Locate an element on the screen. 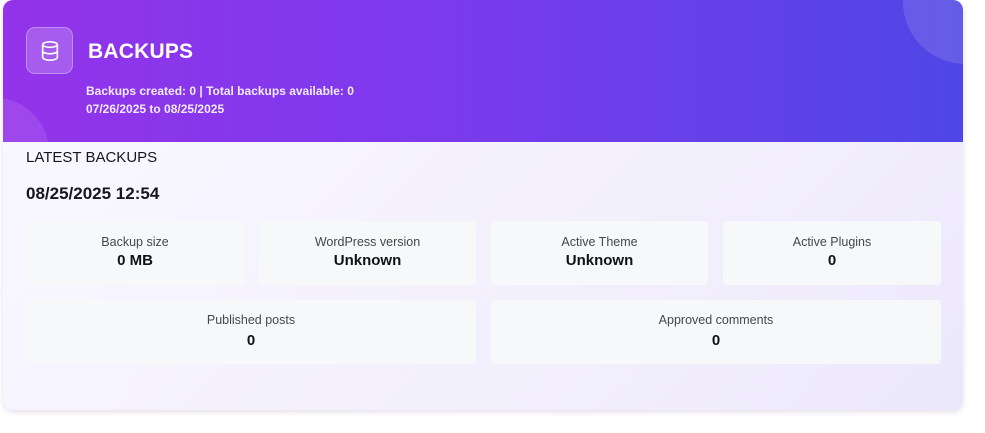  latest-backups-heading: LATEST BACKUPS is located at coordinates (92, 157).